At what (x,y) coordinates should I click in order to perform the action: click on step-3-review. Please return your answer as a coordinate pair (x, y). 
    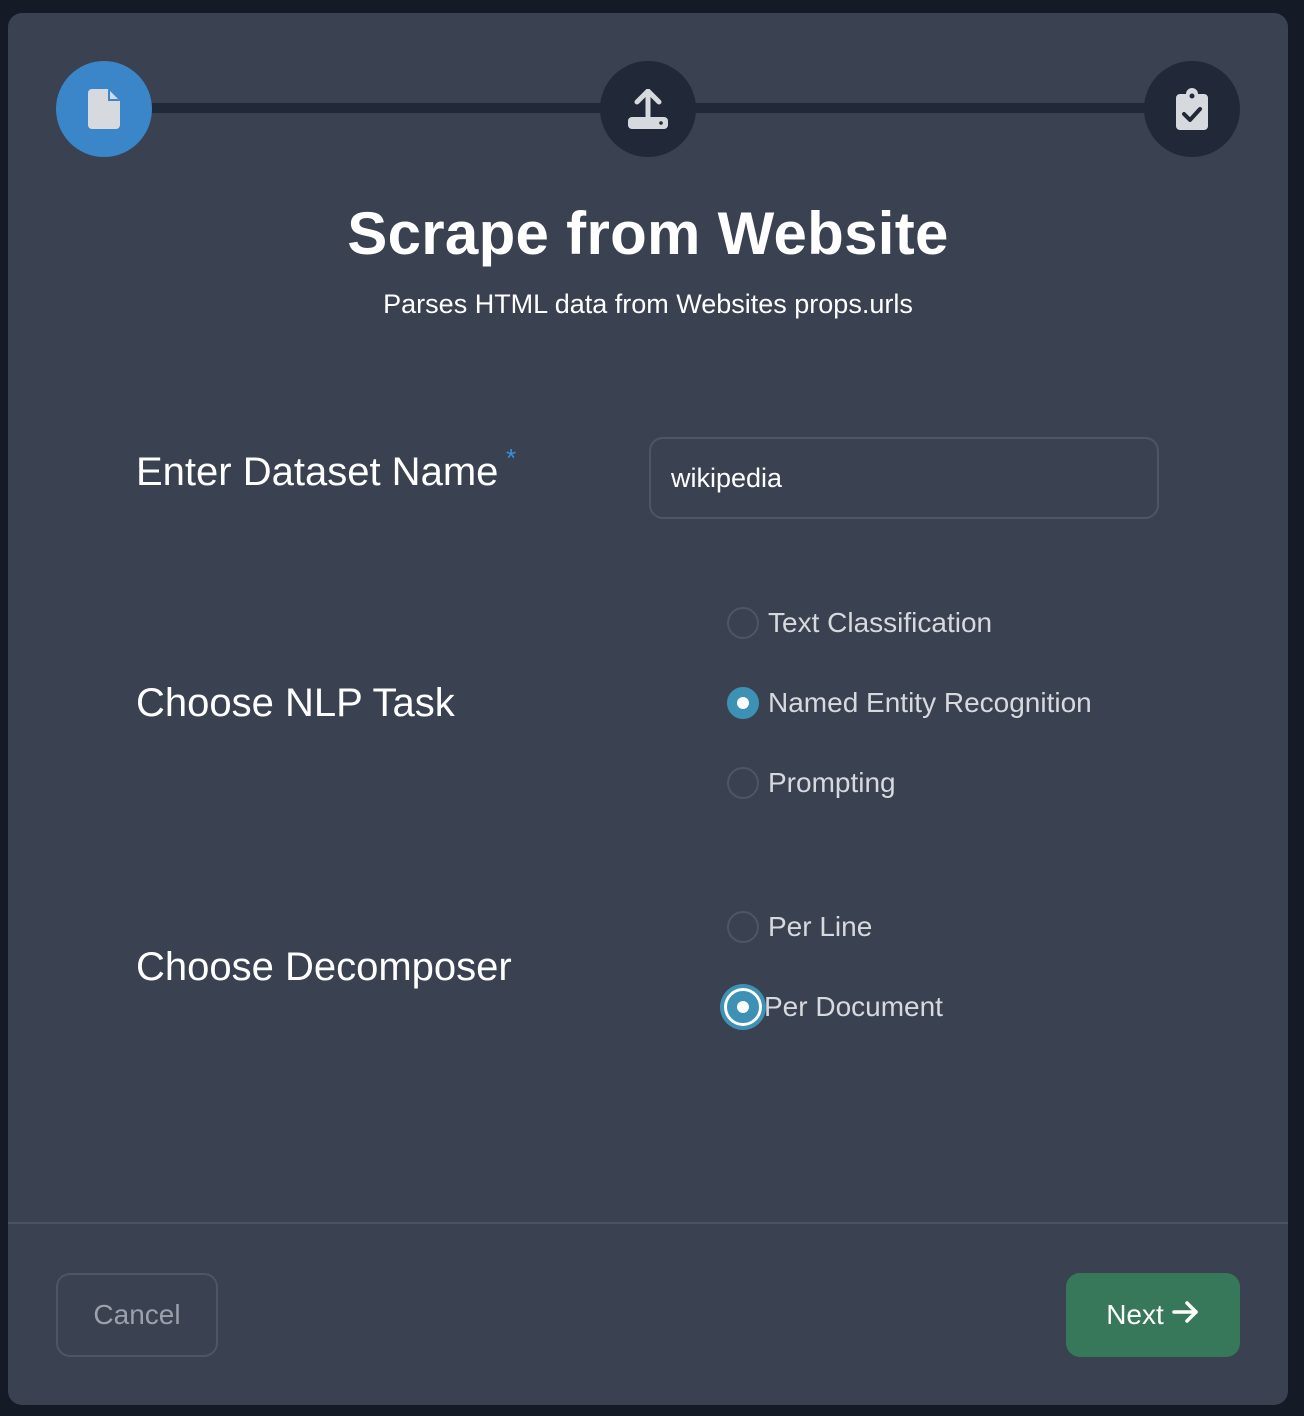
    Looking at the image, I should click on (1192, 109).